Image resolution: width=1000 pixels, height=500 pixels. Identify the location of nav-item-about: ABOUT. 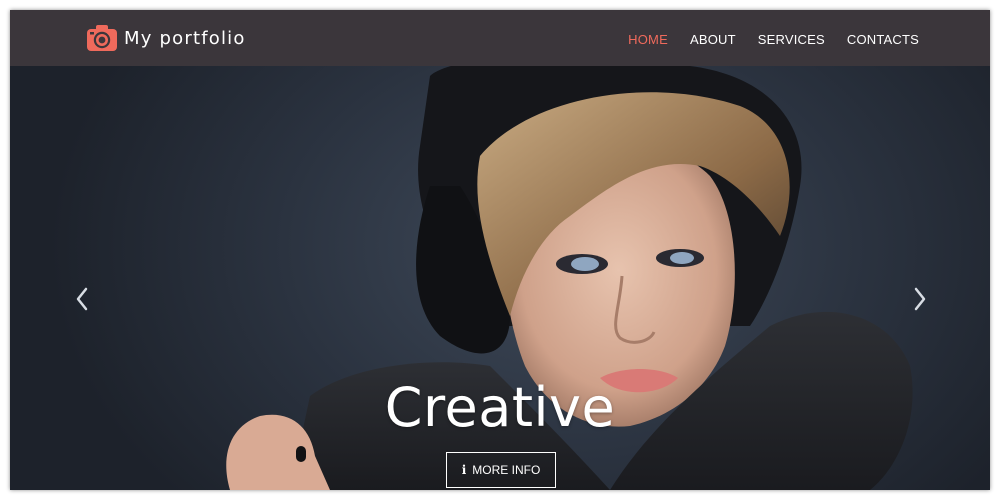
(713, 38).